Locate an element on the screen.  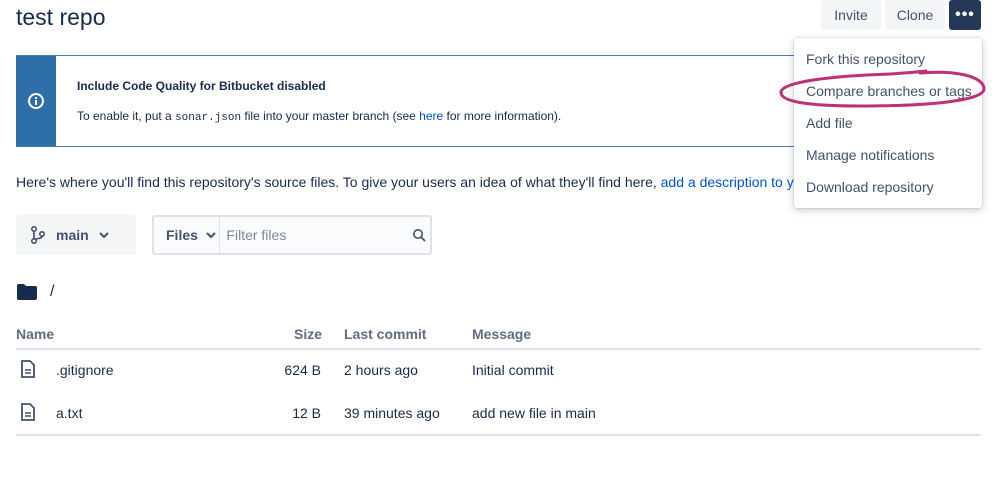
branch-icon is located at coordinates (38, 234).